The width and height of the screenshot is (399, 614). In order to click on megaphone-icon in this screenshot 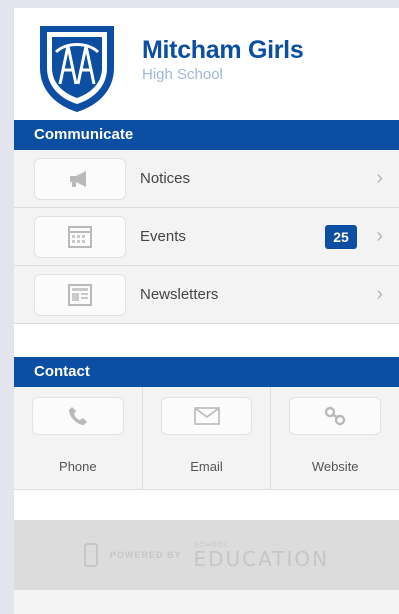, I will do `click(78, 179)`.